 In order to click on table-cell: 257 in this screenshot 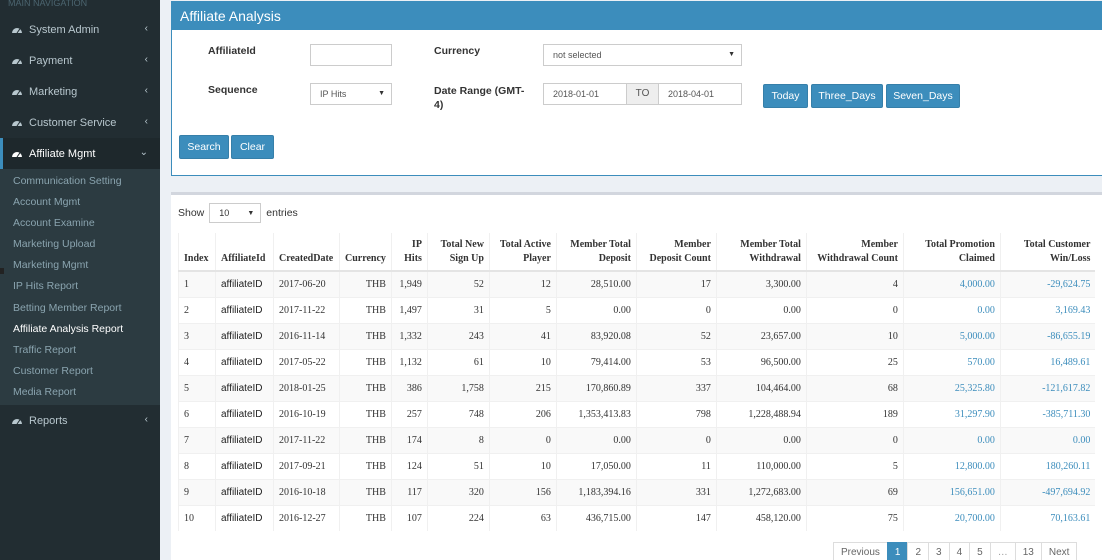, I will do `click(409, 413)`.